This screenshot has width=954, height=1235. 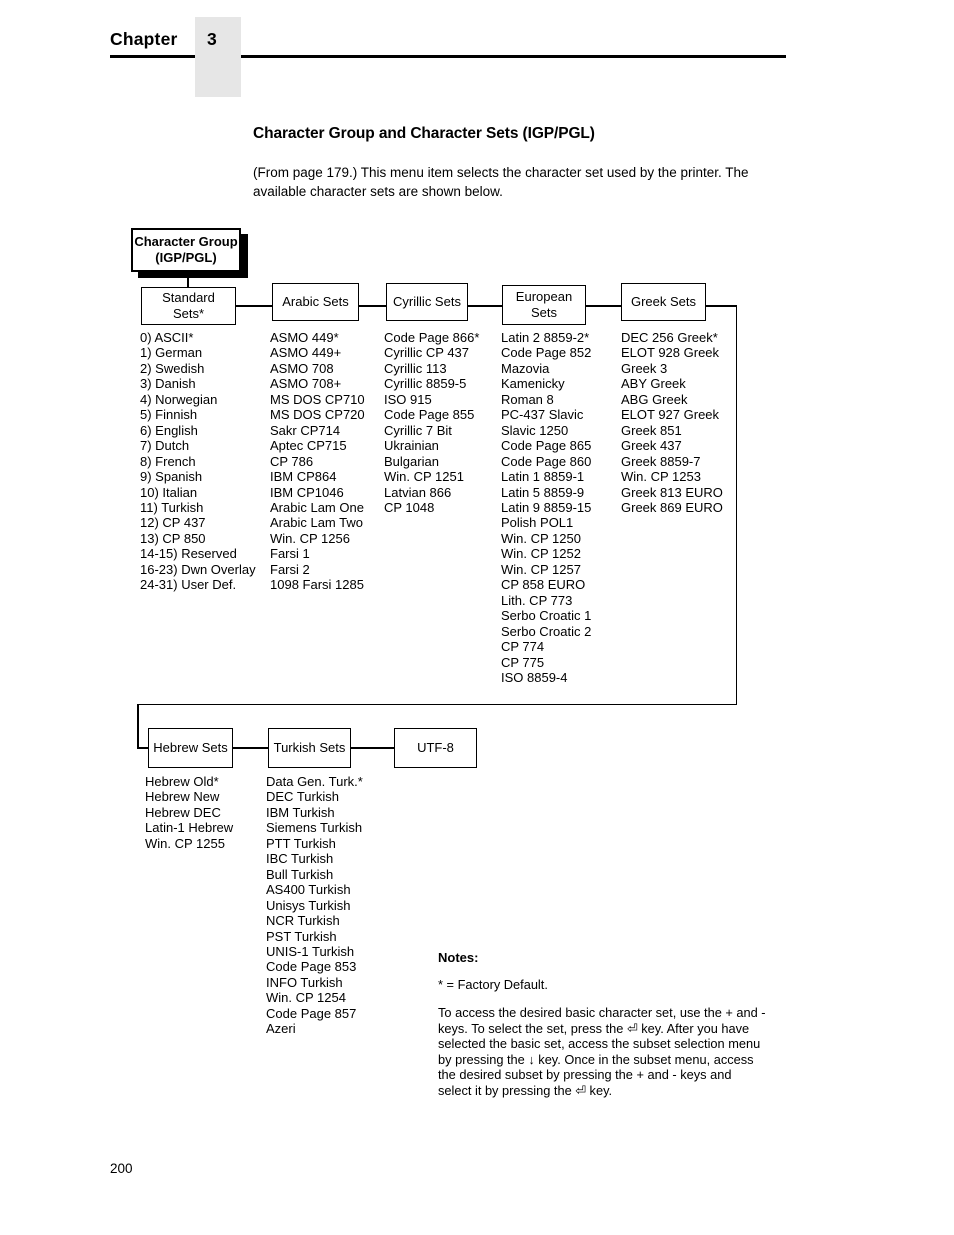 I want to click on set-list-item: Latvian 866, so click(x=418, y=492).